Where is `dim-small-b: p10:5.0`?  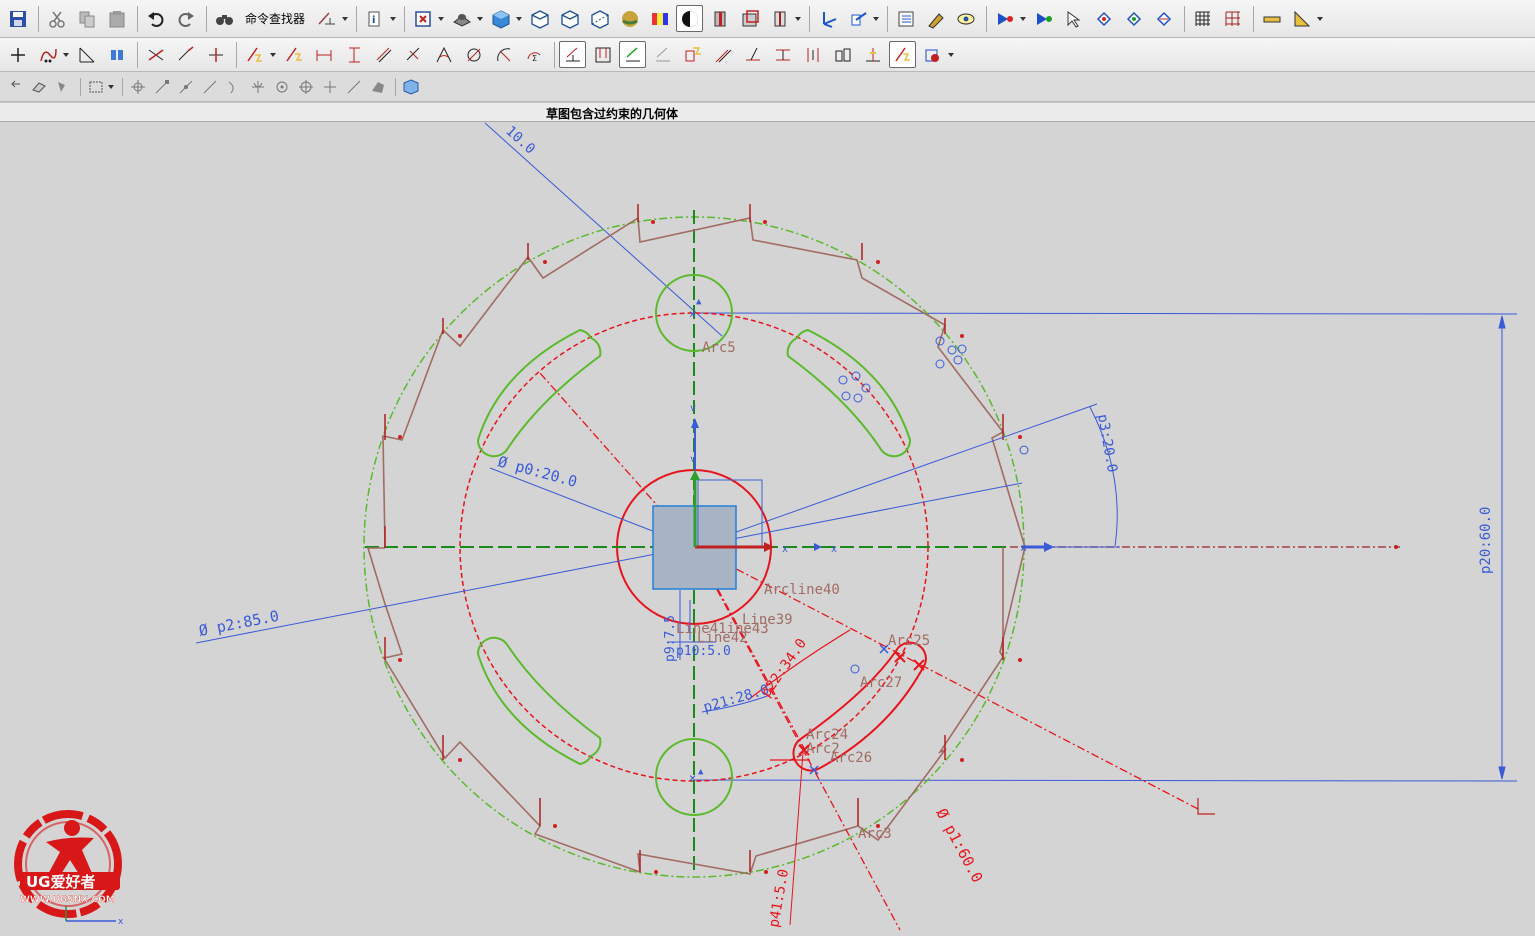
dim-small-b: p10:5.0 is located at coordinates (703, 651).